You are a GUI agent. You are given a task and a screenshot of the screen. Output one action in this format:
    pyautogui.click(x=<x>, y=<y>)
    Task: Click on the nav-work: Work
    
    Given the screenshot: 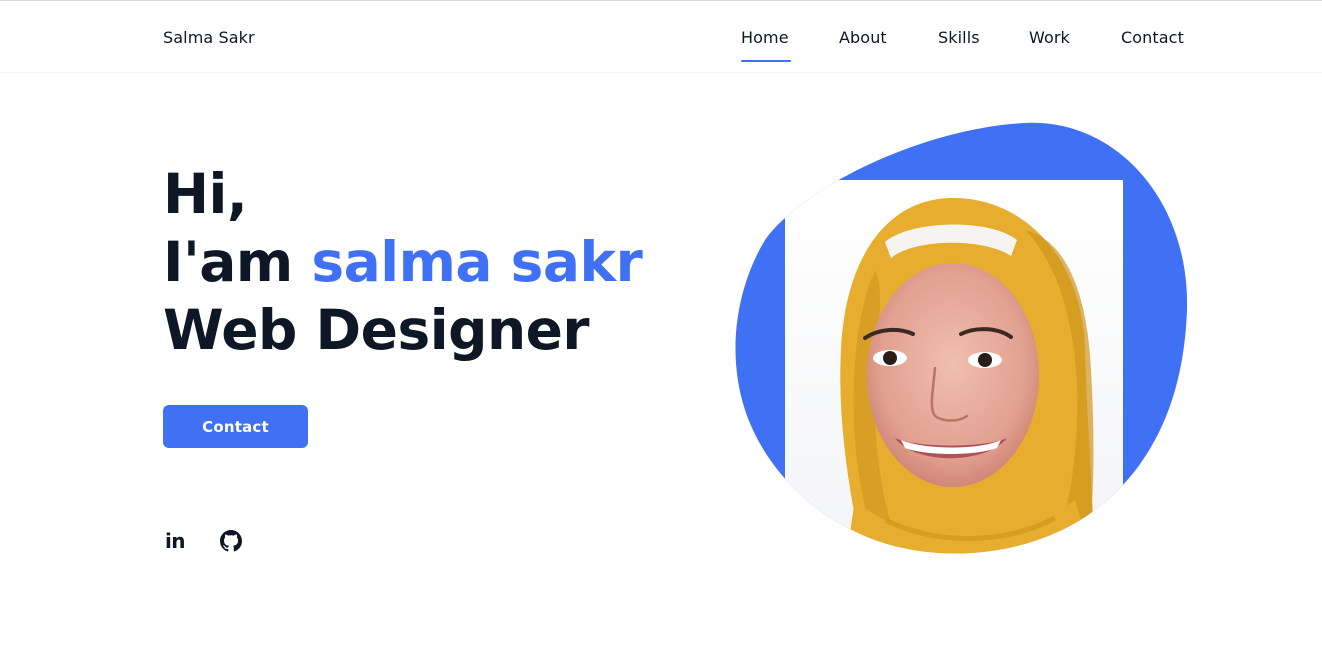 What is the action you would take?
    pyautogui.click(x=1049, y=37)
    